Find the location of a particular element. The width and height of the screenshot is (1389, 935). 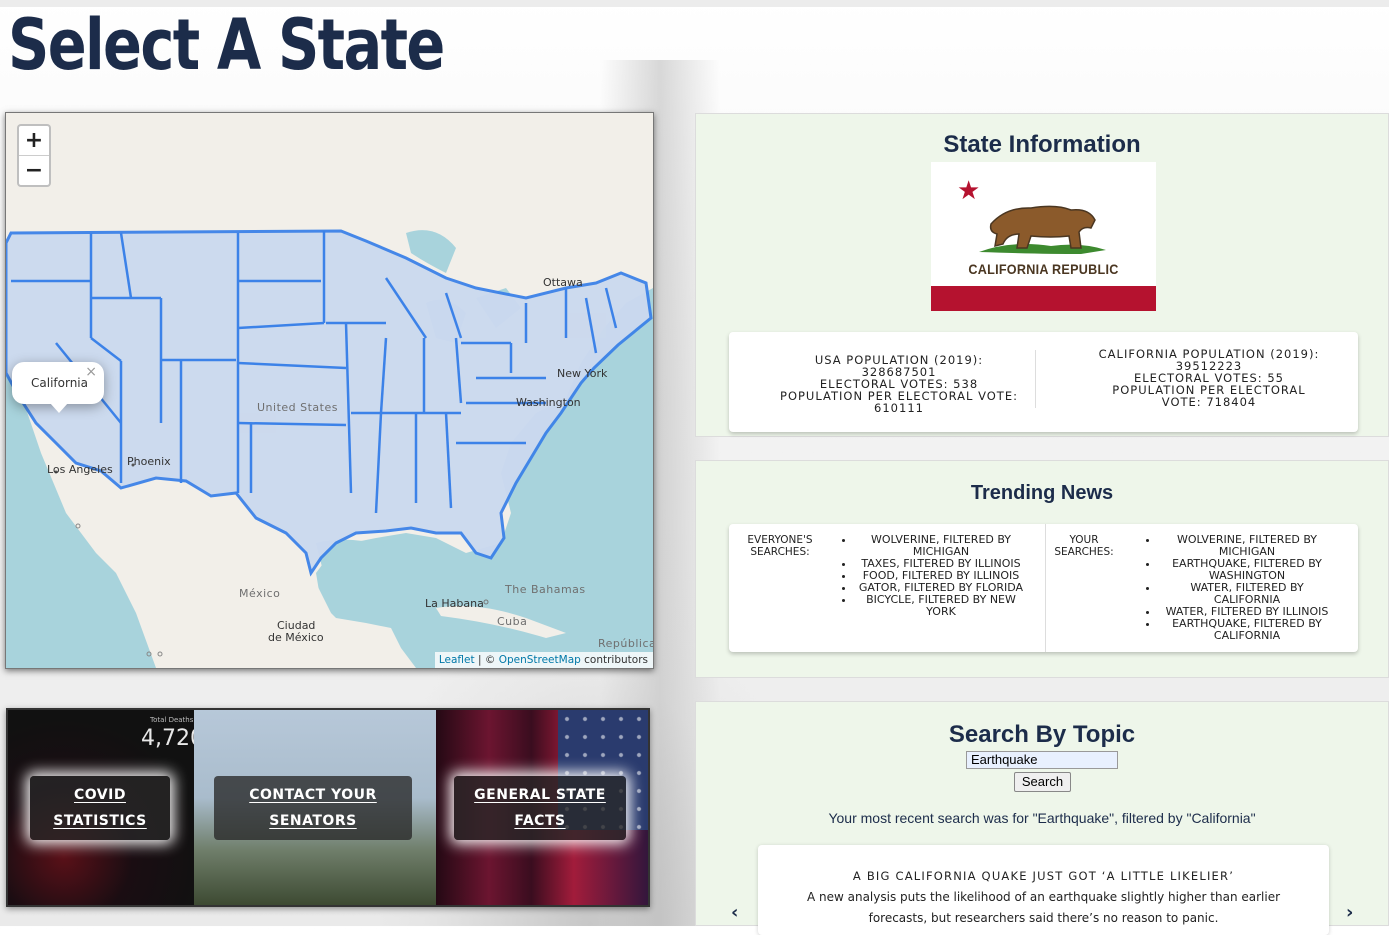

usa-population: USA POPULATION (2019): 328687501 is located at coordinates (899, 366).